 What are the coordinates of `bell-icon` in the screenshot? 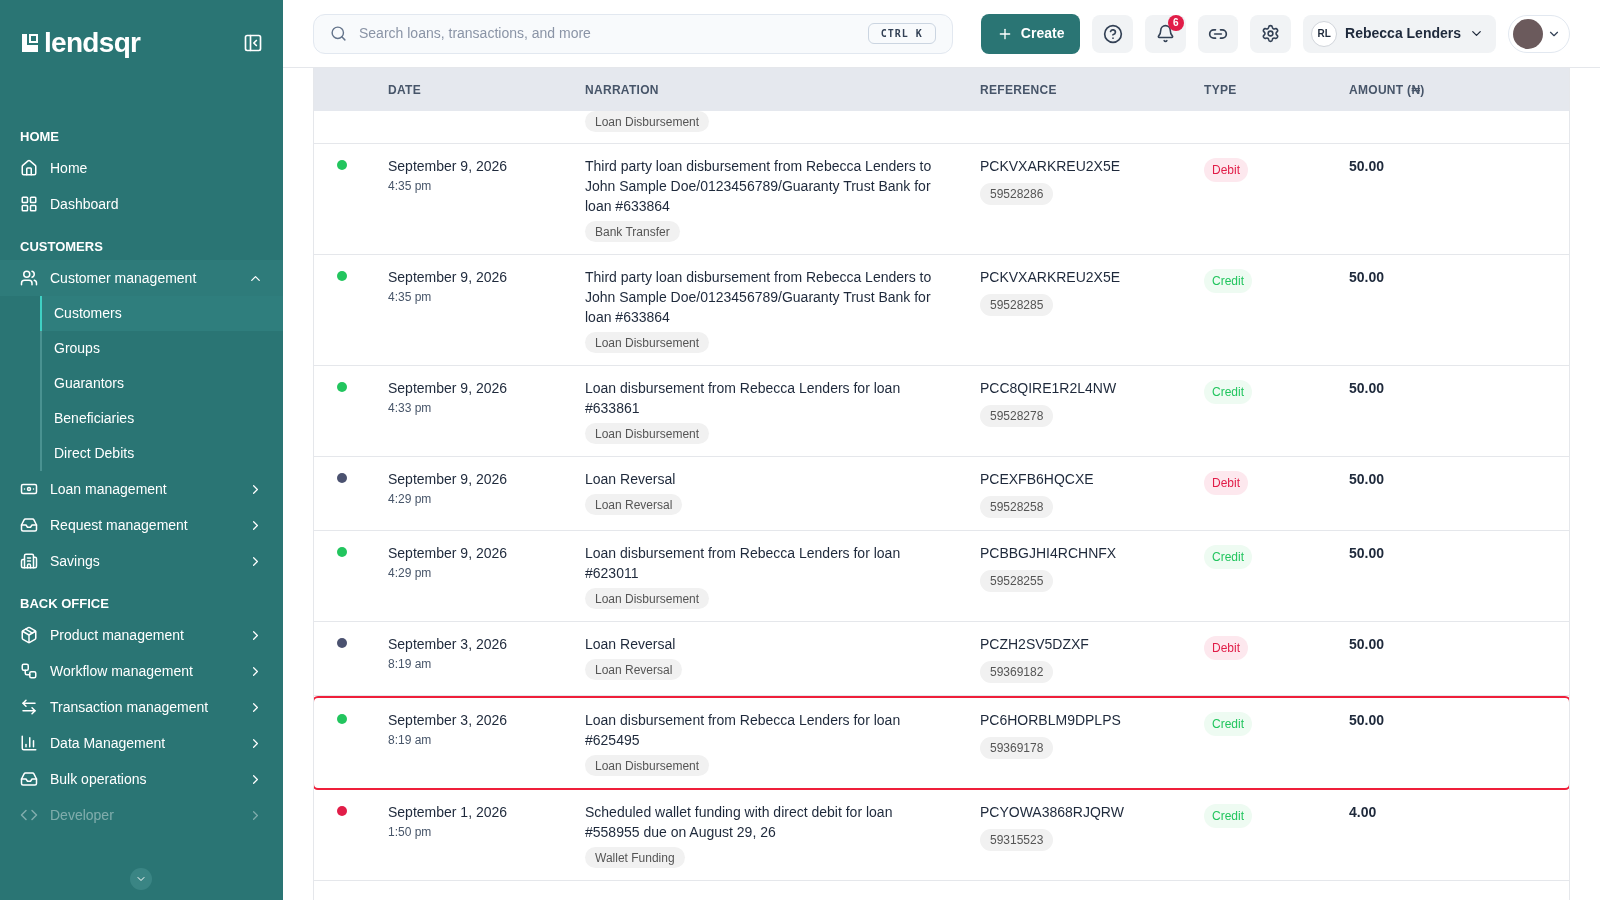 It's located at (1165, 33).